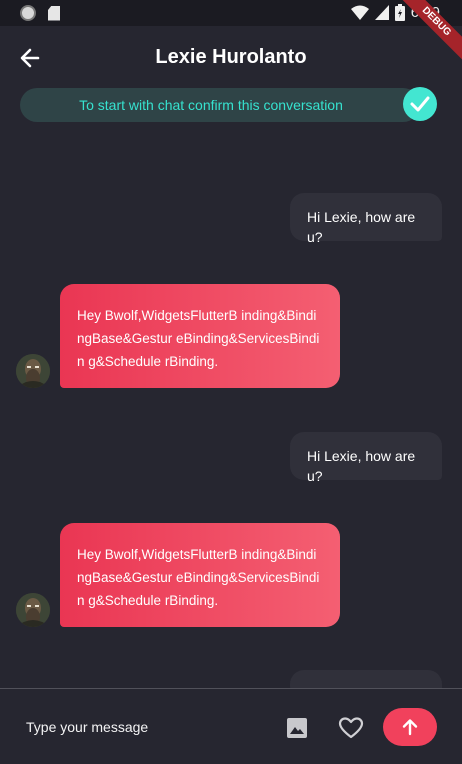  I want to click on app-header: Lexie Hurolanto, so click(231, 57).